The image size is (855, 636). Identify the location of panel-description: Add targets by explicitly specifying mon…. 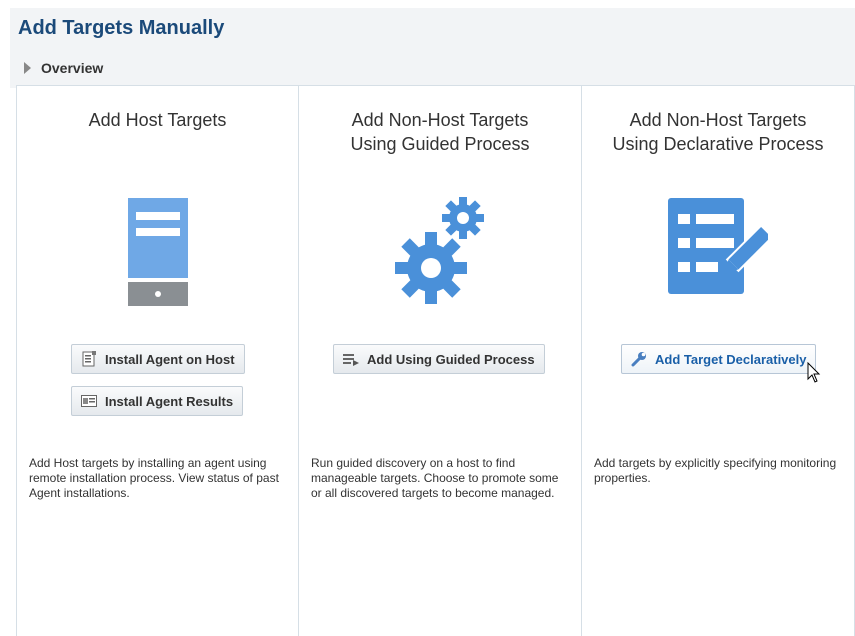
(715, 470).